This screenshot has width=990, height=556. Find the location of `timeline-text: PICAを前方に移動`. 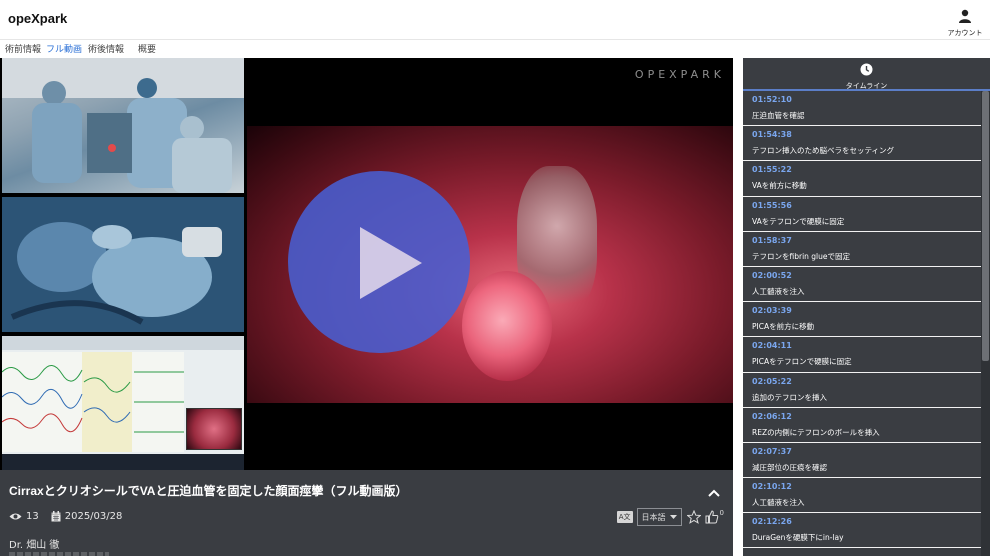

timeline-text: PICAを前方に移動 is located at coordinates (783, 327).